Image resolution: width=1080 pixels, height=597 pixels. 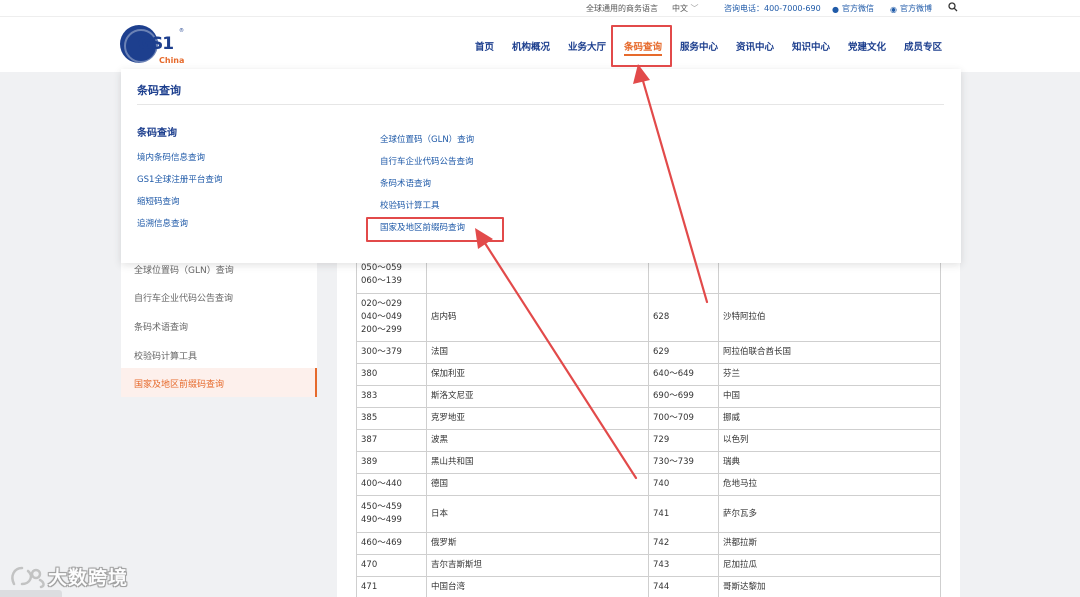 What do you see at coordinates (685, 8) in the screenshot?
I see `language-selector: 中文 ﹀` at bounding box center [685, 8].